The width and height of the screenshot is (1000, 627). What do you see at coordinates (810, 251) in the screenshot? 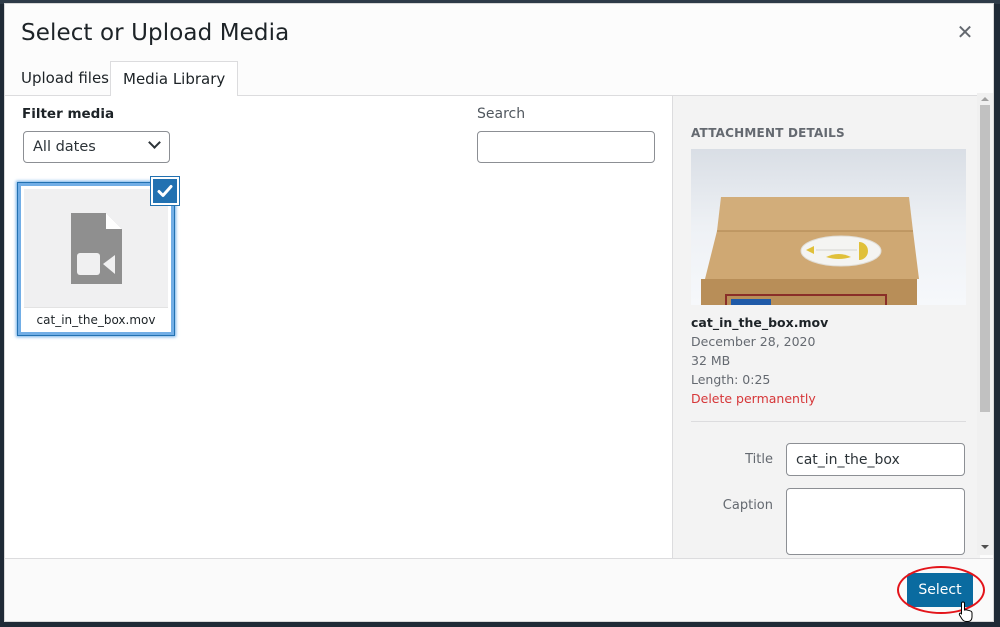
I see `preview-illustration` at bounding box center [810, 251].